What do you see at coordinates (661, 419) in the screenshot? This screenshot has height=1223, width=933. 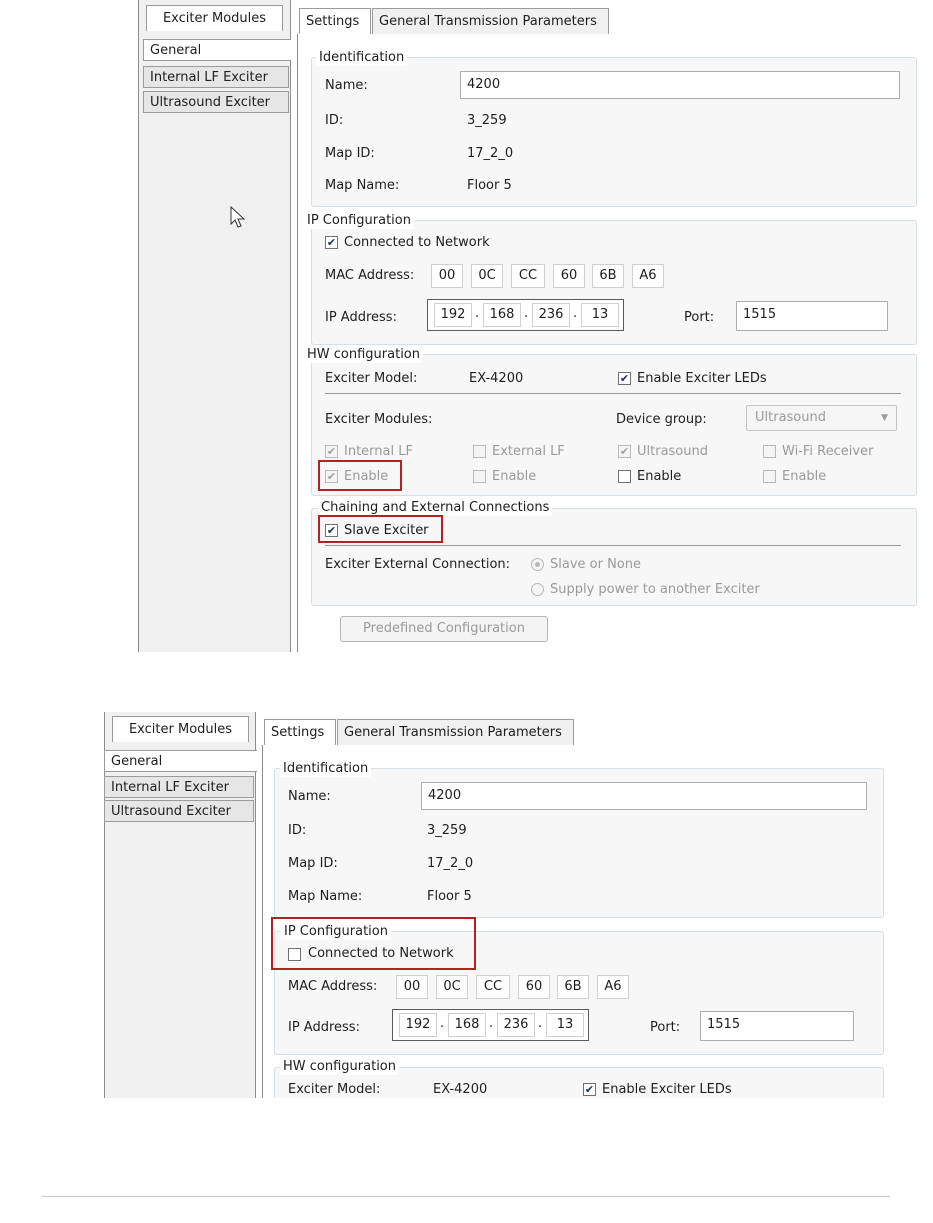 I see `device-group-label: Device group:` at bounding box center [661, 419].